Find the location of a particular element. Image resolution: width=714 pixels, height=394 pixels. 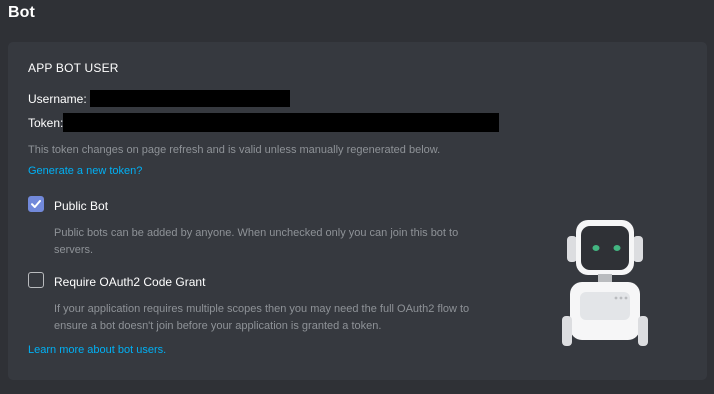

username-value-redacted is located at coordinates (190, 98).